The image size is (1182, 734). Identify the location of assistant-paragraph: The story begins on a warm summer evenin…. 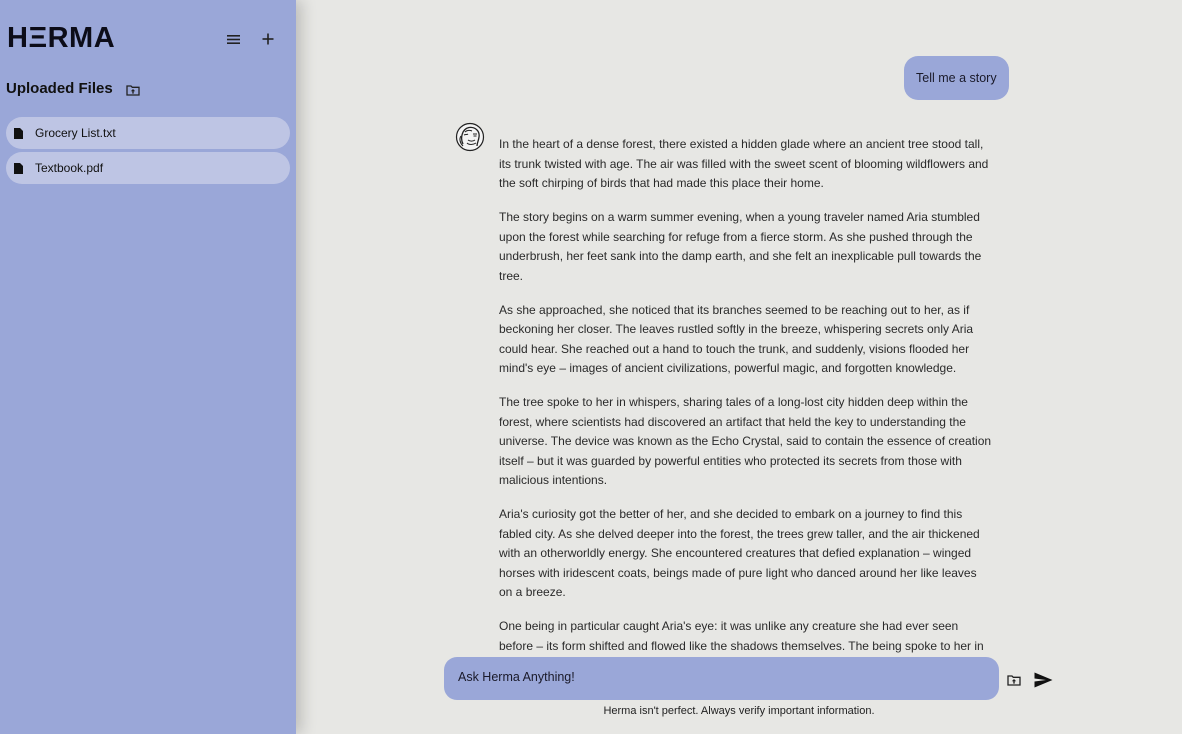
(740, 246).